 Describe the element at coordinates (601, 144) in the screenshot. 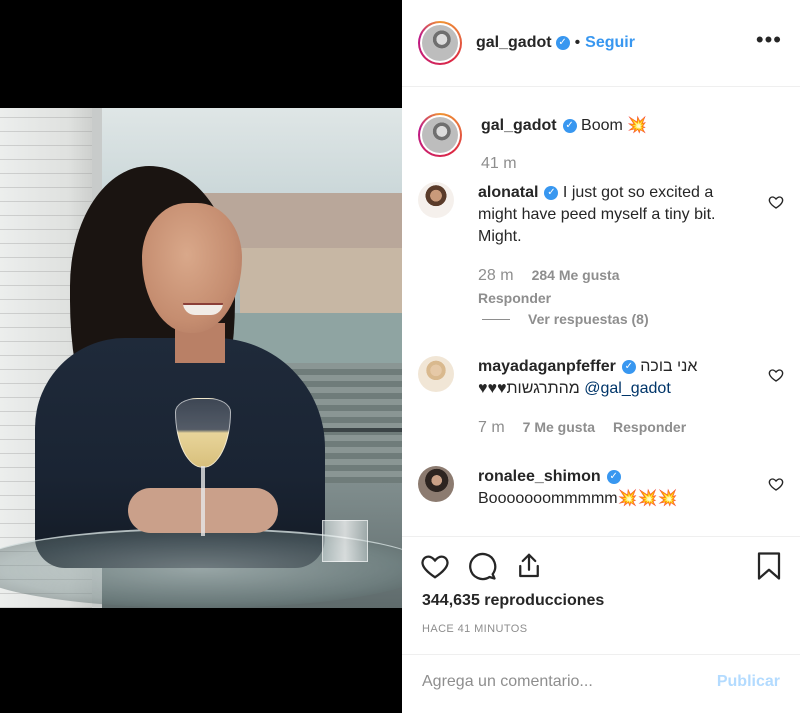

I see `caption: gal_gadot ✓ Boom 💥 41 m` at that location.